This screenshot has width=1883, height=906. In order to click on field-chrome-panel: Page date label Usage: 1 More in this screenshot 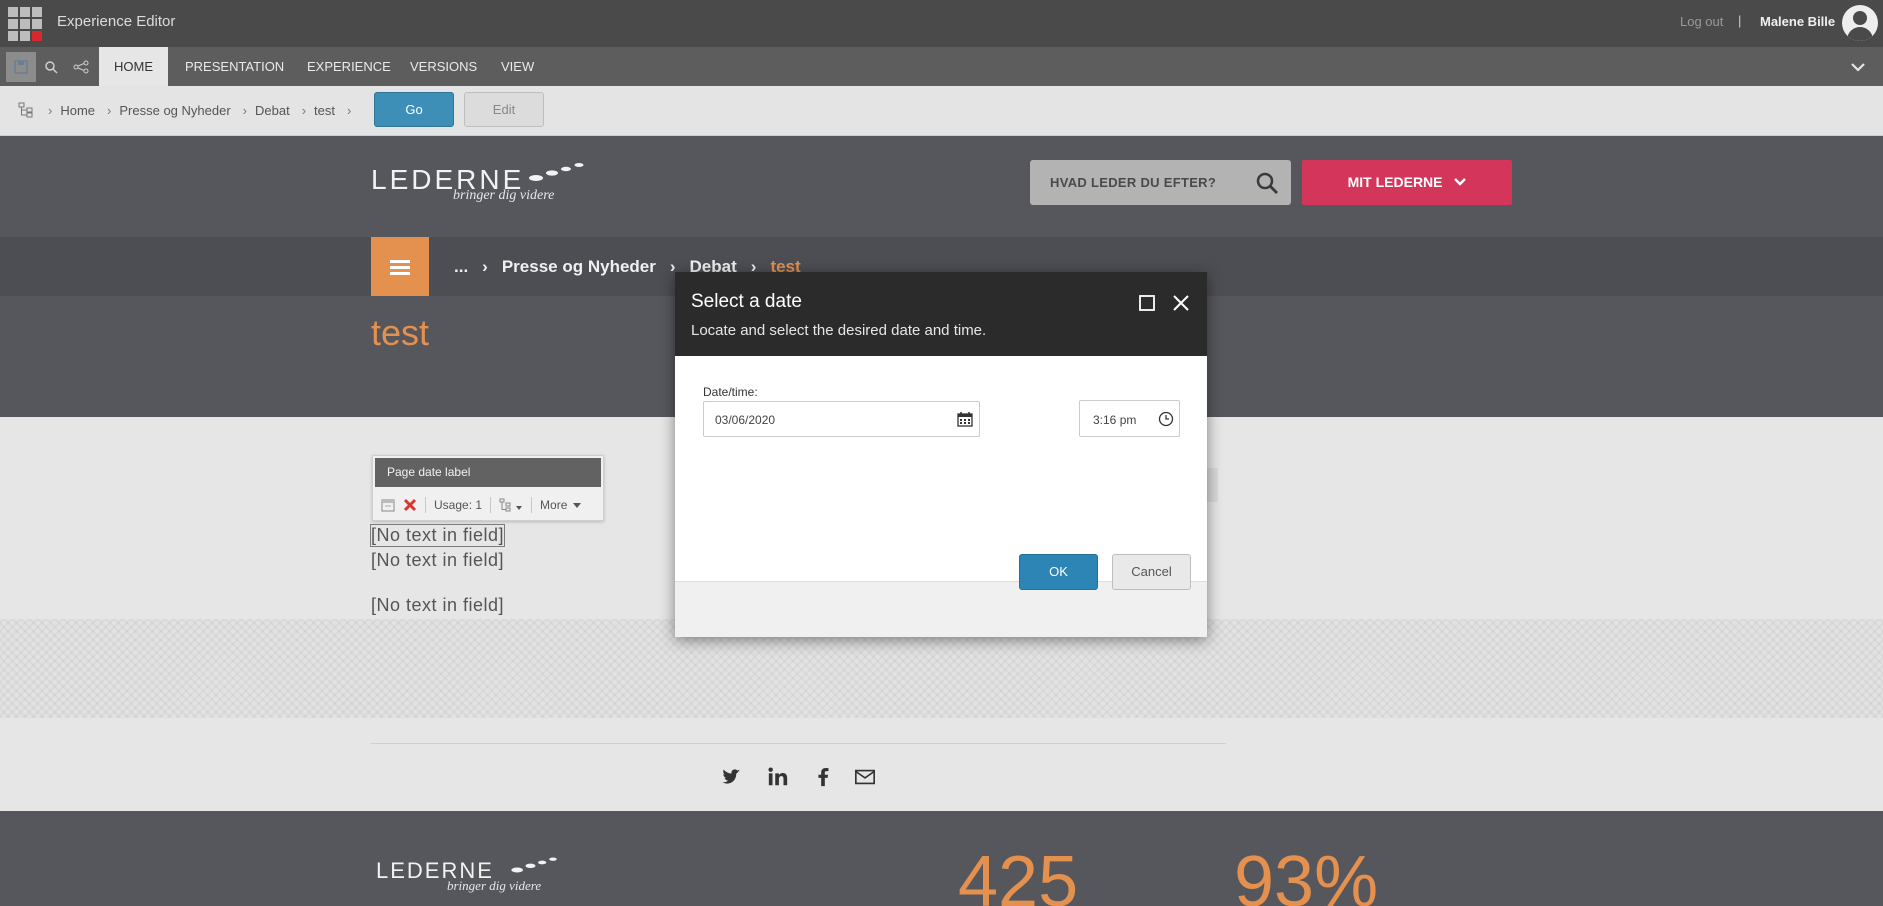, I will do `click(488, 488)`.